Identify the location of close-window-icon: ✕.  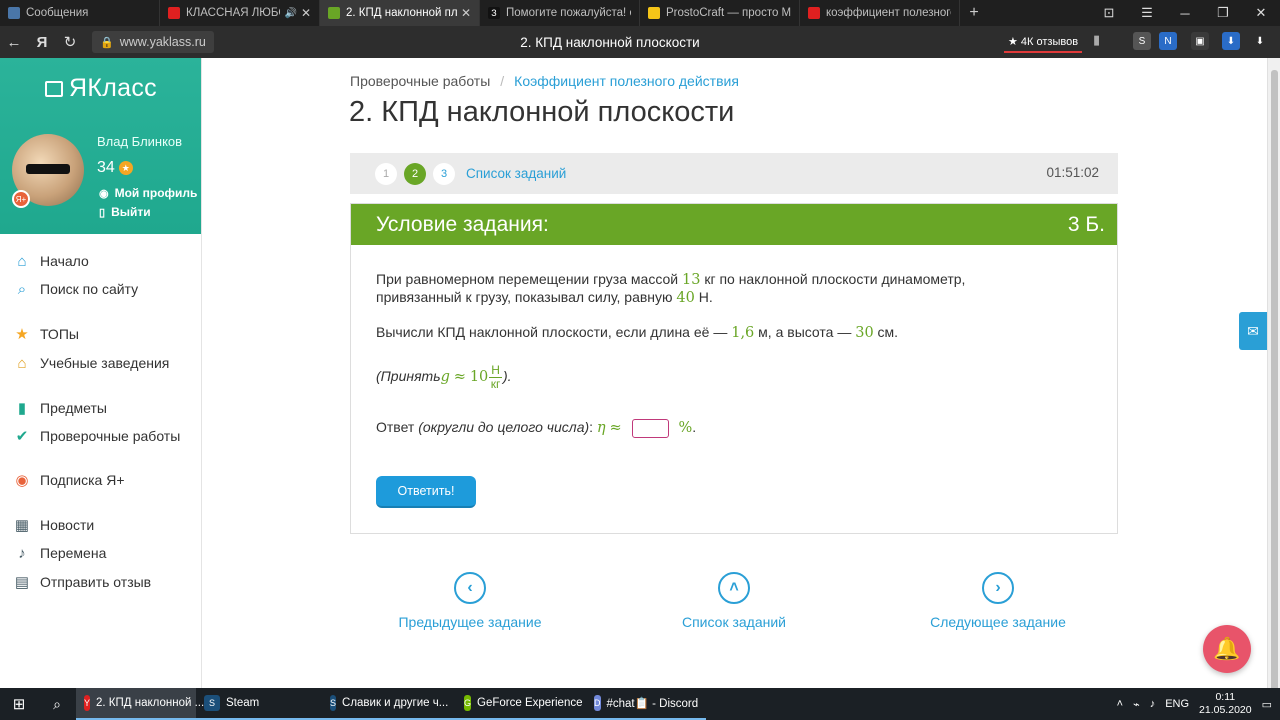
(1261, 13).